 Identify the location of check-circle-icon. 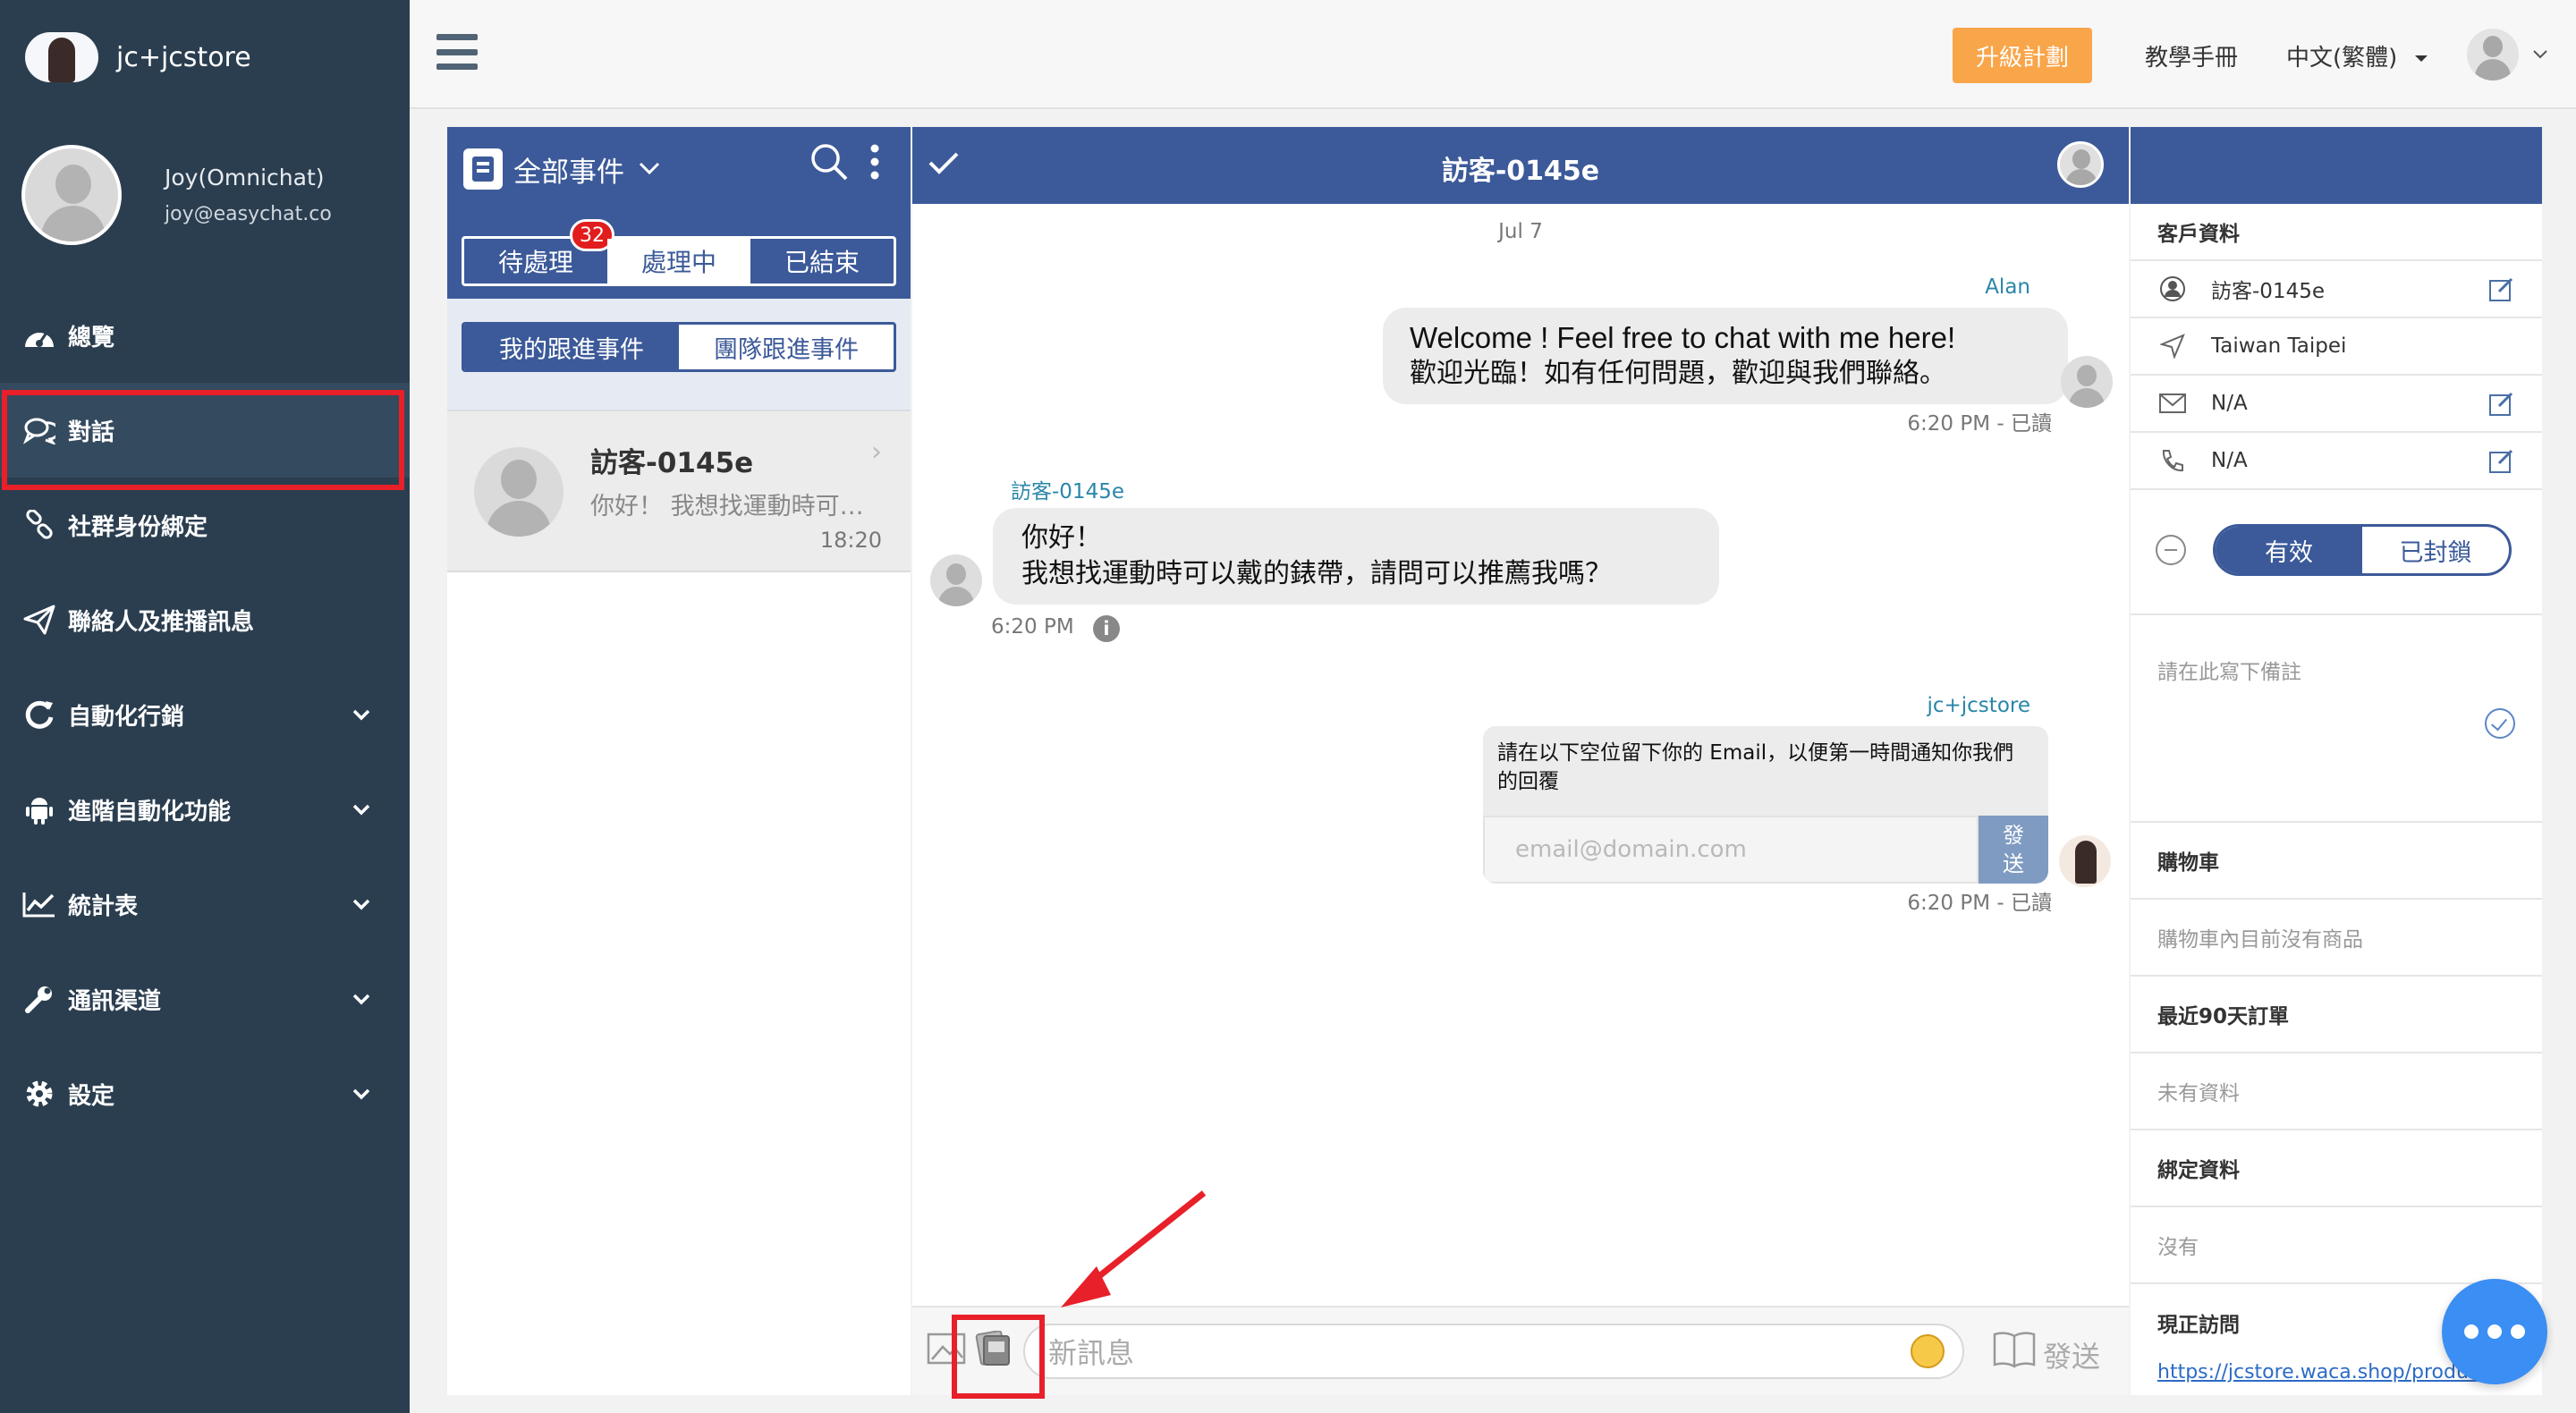
(2500, 723).